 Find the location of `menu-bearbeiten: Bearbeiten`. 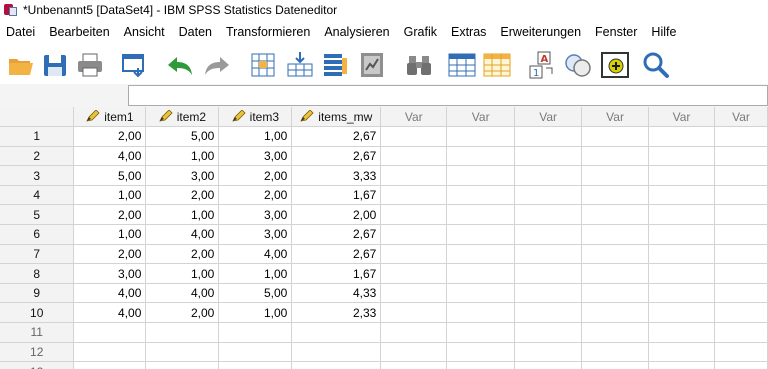

menu-bearbeiten: Bearbeiten is located at coordinates (80, 32).